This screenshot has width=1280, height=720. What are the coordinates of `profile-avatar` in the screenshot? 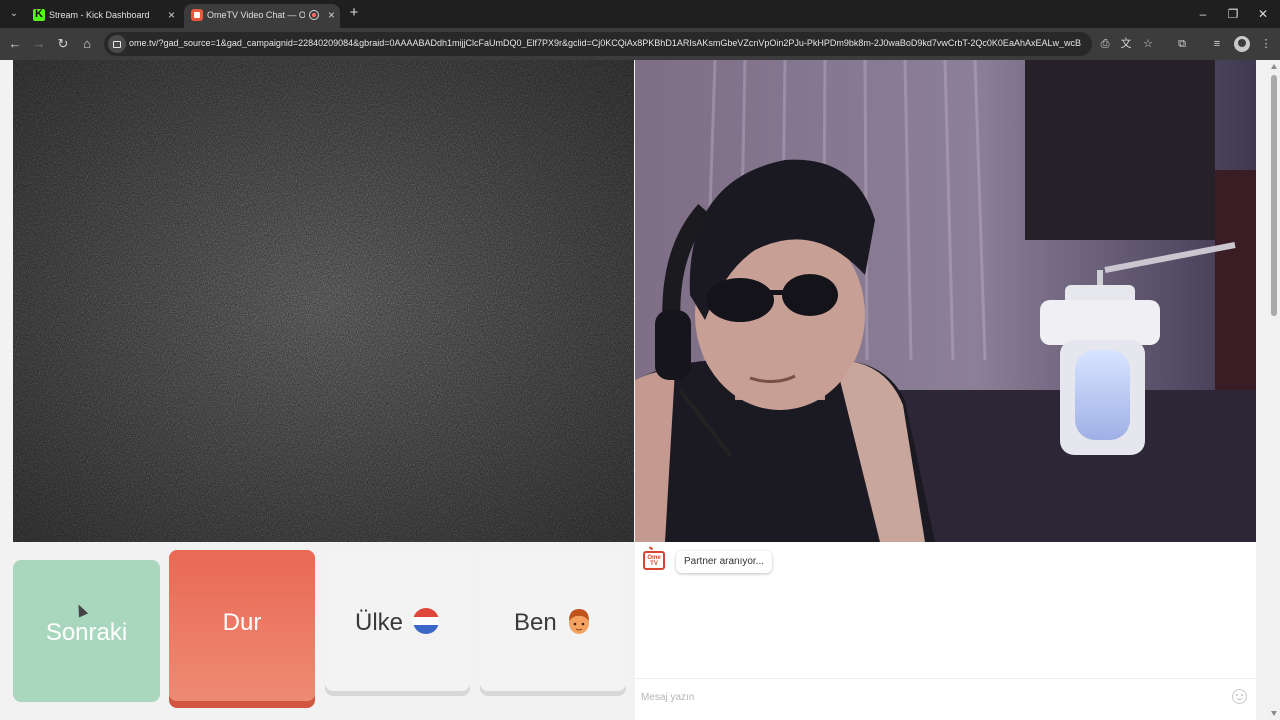 It's located at (1242, 44).